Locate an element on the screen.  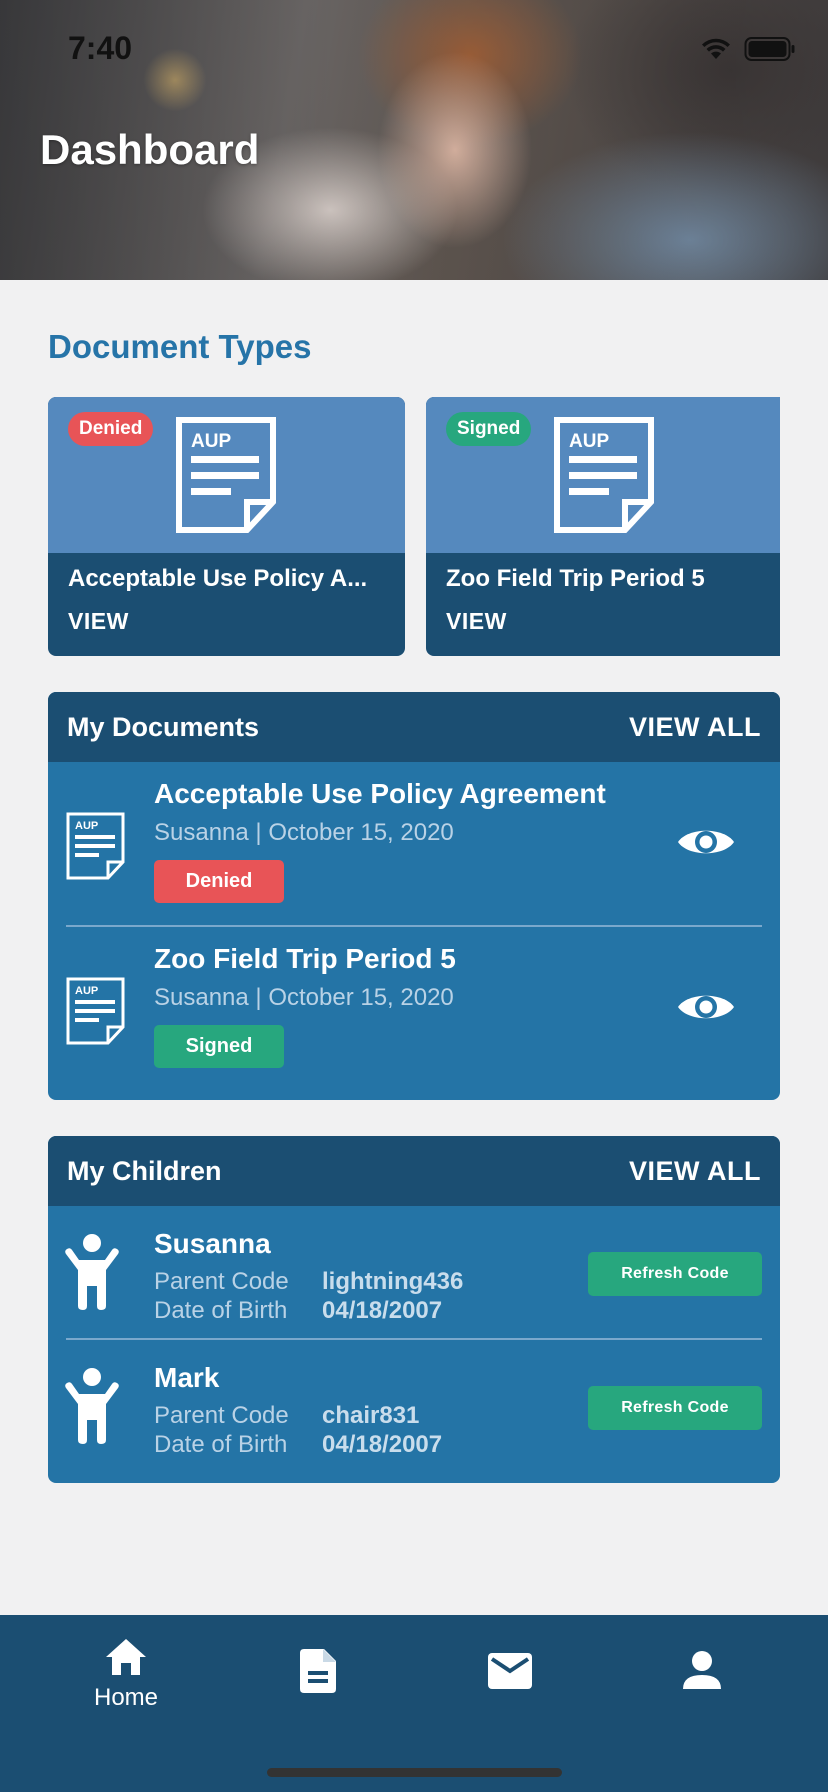
bottom-nav: Home is located at coordinates (414, 1703).